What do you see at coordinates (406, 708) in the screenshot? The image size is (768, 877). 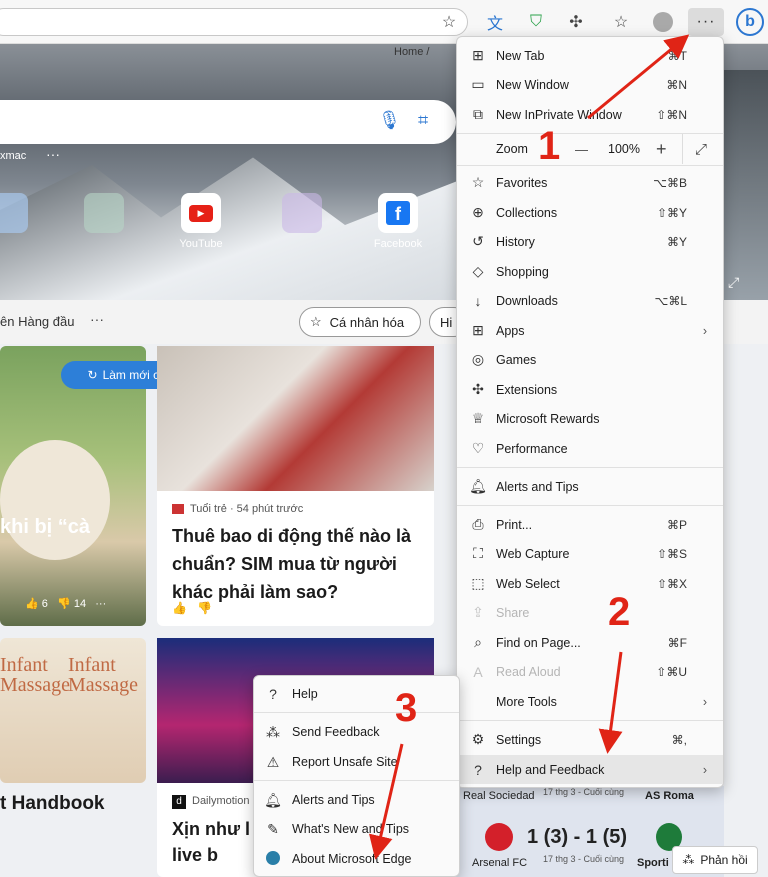 I see `step-number-3: 3` at bounding box center [406, 708].